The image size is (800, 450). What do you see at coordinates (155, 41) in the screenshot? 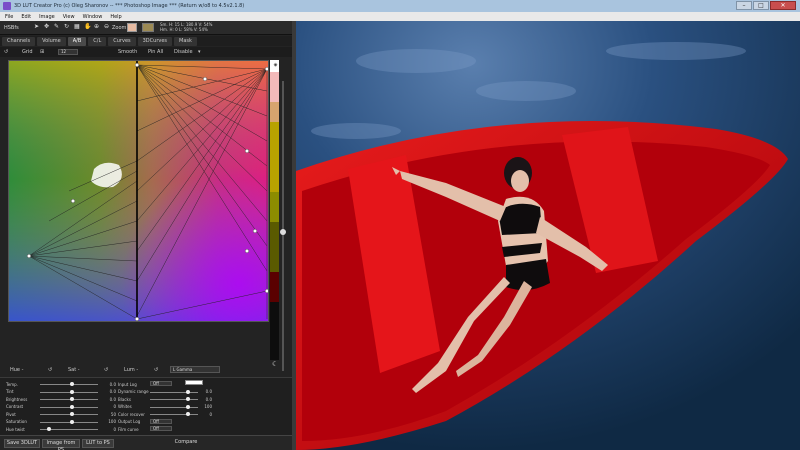
I see `tab-3dcurves: 3DCurves` at bounding box center [155, 41].